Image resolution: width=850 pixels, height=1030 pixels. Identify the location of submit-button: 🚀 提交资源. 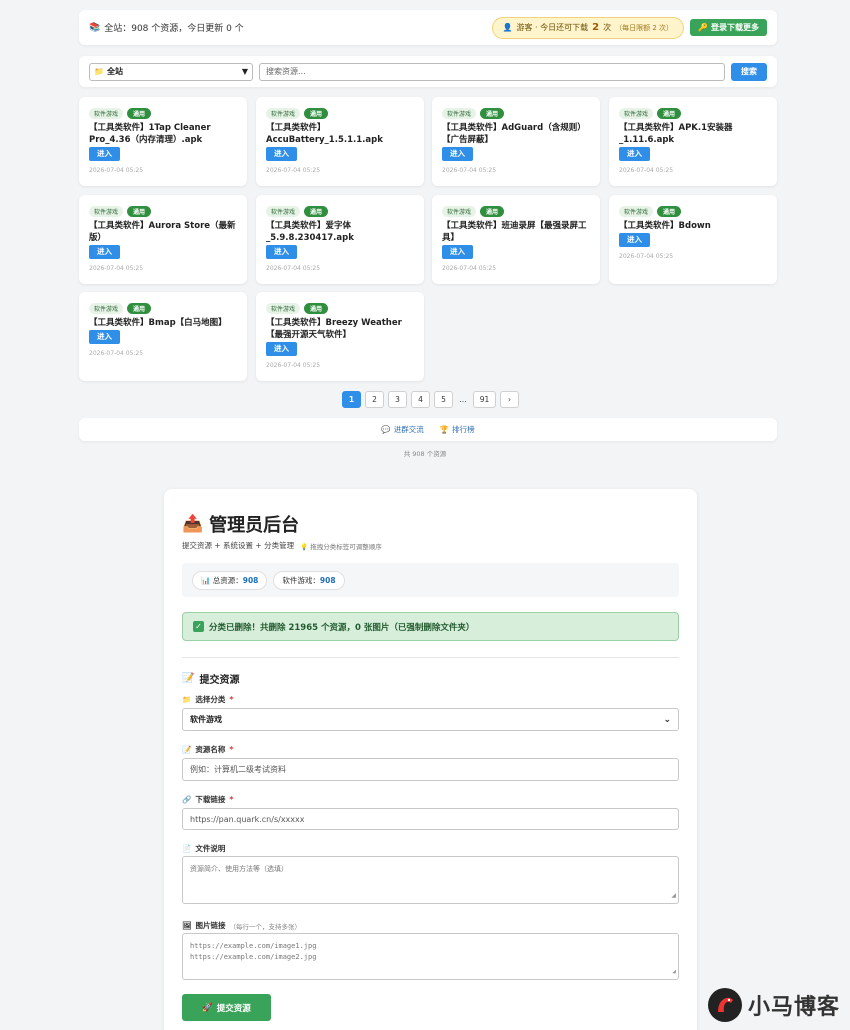
(226, 1007).